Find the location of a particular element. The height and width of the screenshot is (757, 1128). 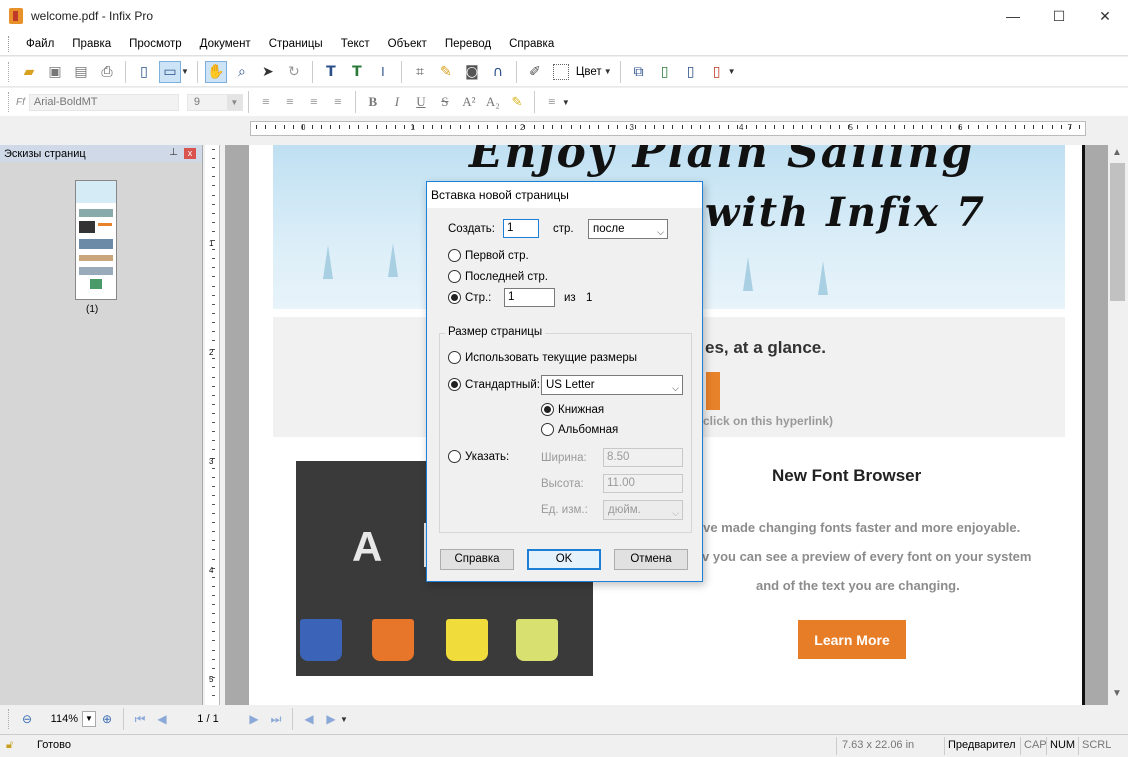

use-current-size-radio is located at coordinates (454, 357).